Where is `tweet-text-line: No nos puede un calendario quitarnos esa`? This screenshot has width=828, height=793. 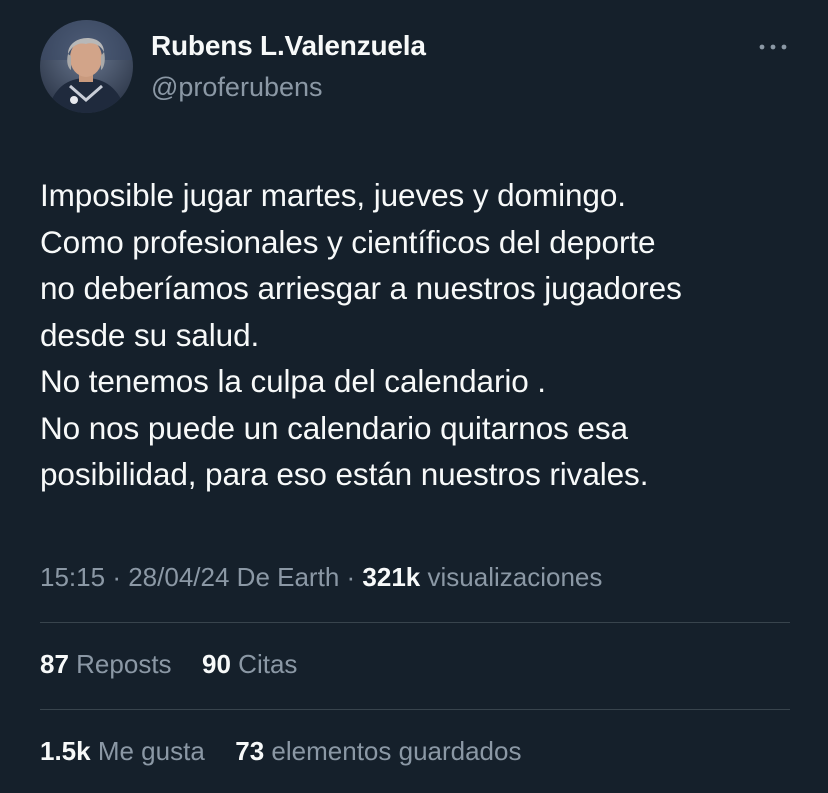 tweet-text-line: No nos puede un calendario quitarnos esa is located at coordinates (334, 427).